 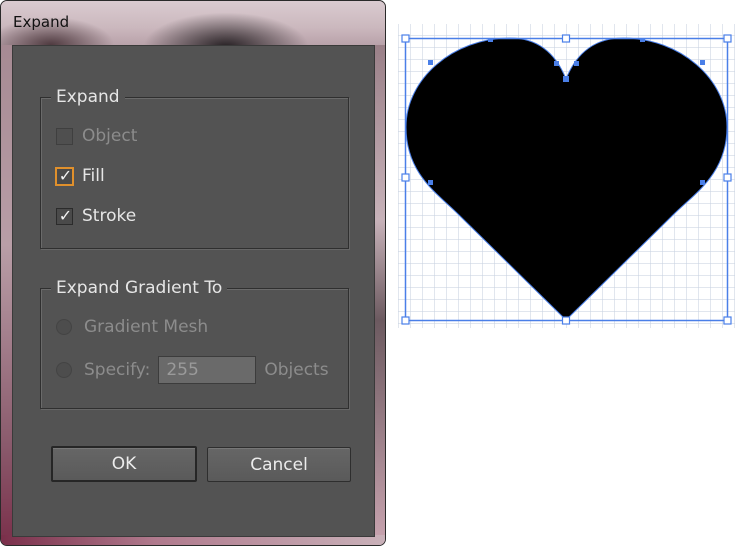 What do you see at coordinates (109, 216) in the screenshot?
I see `stroke-label: Stroke` at bounding box center [109, 216].